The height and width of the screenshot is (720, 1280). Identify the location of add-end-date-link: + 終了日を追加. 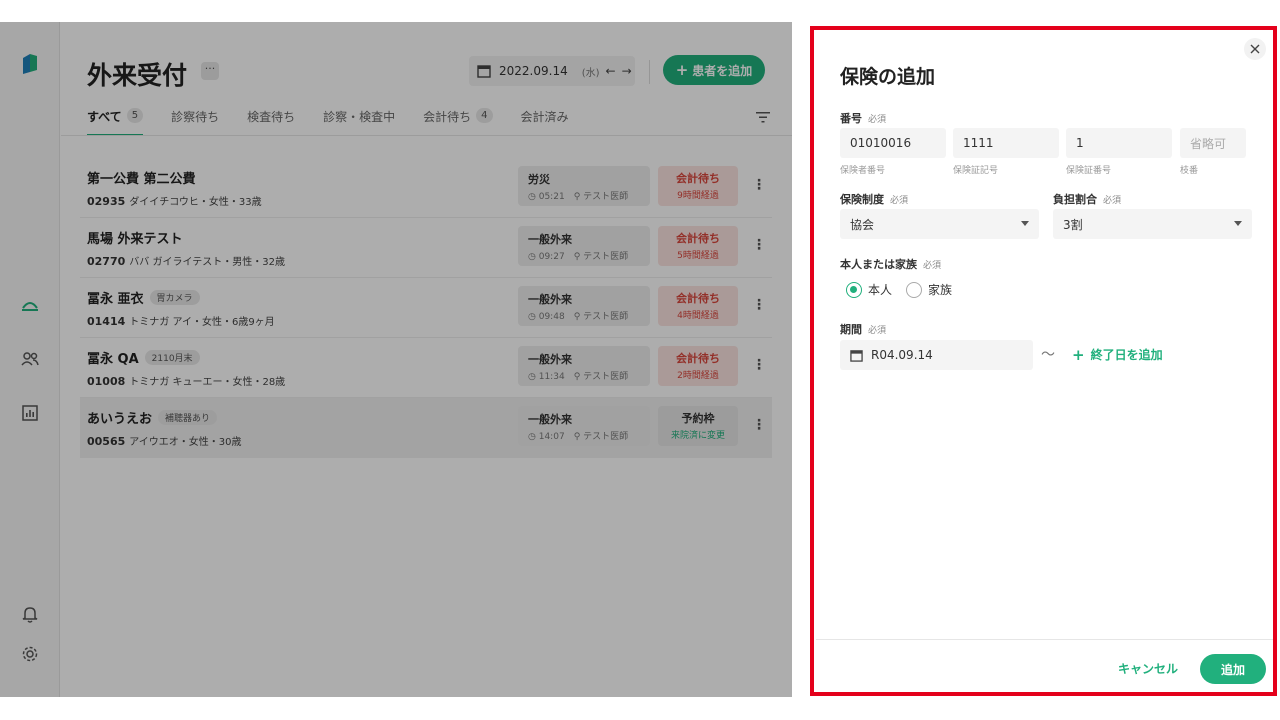
(1117, 354).